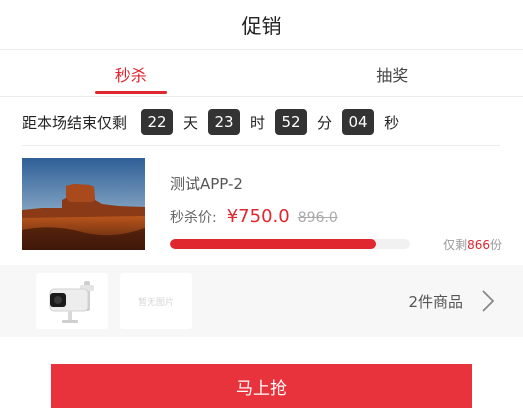  I want to click on original-price: 896.0, so click(317, 218).